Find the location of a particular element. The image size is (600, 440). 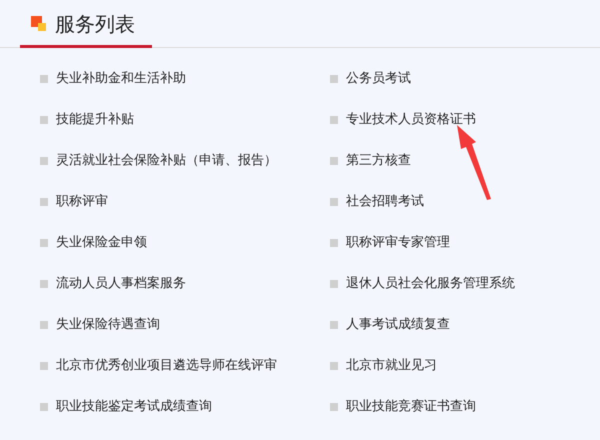

section-title: 服务列表 is located at coordinates (95, 24).